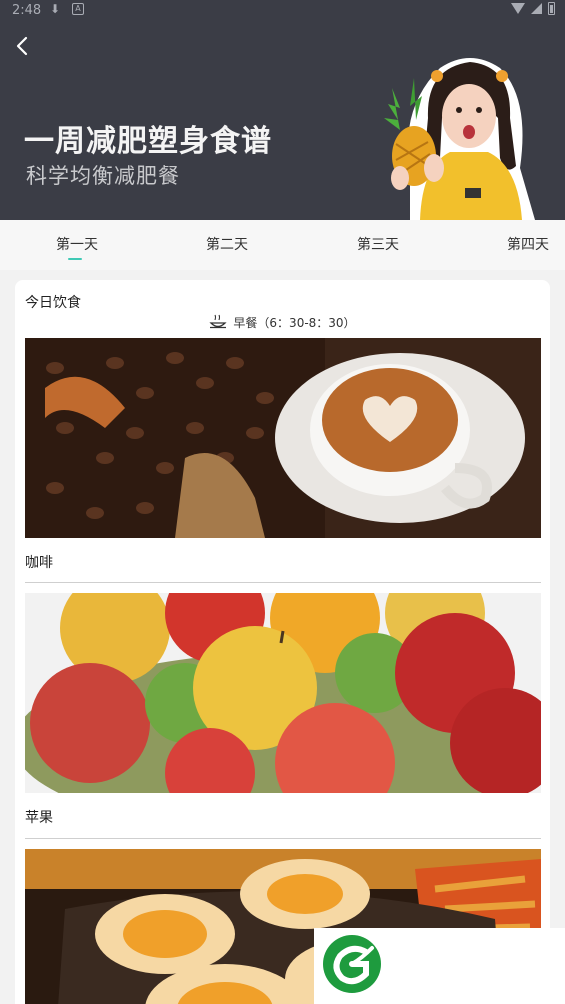  Describe the element at coordinates (352, 964) in the screenshot. I see `leaf-logo-icon` at that location.